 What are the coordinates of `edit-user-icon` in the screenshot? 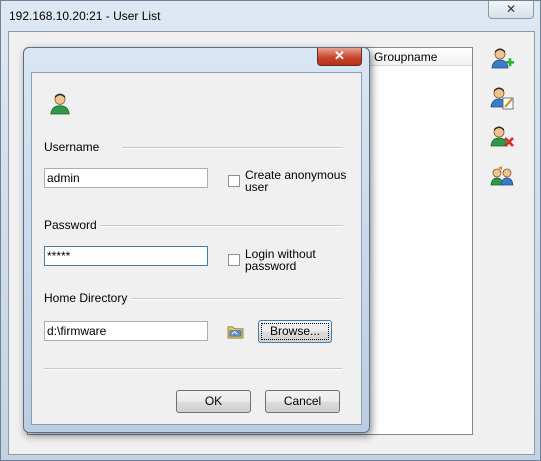 It's located at (502, 98).